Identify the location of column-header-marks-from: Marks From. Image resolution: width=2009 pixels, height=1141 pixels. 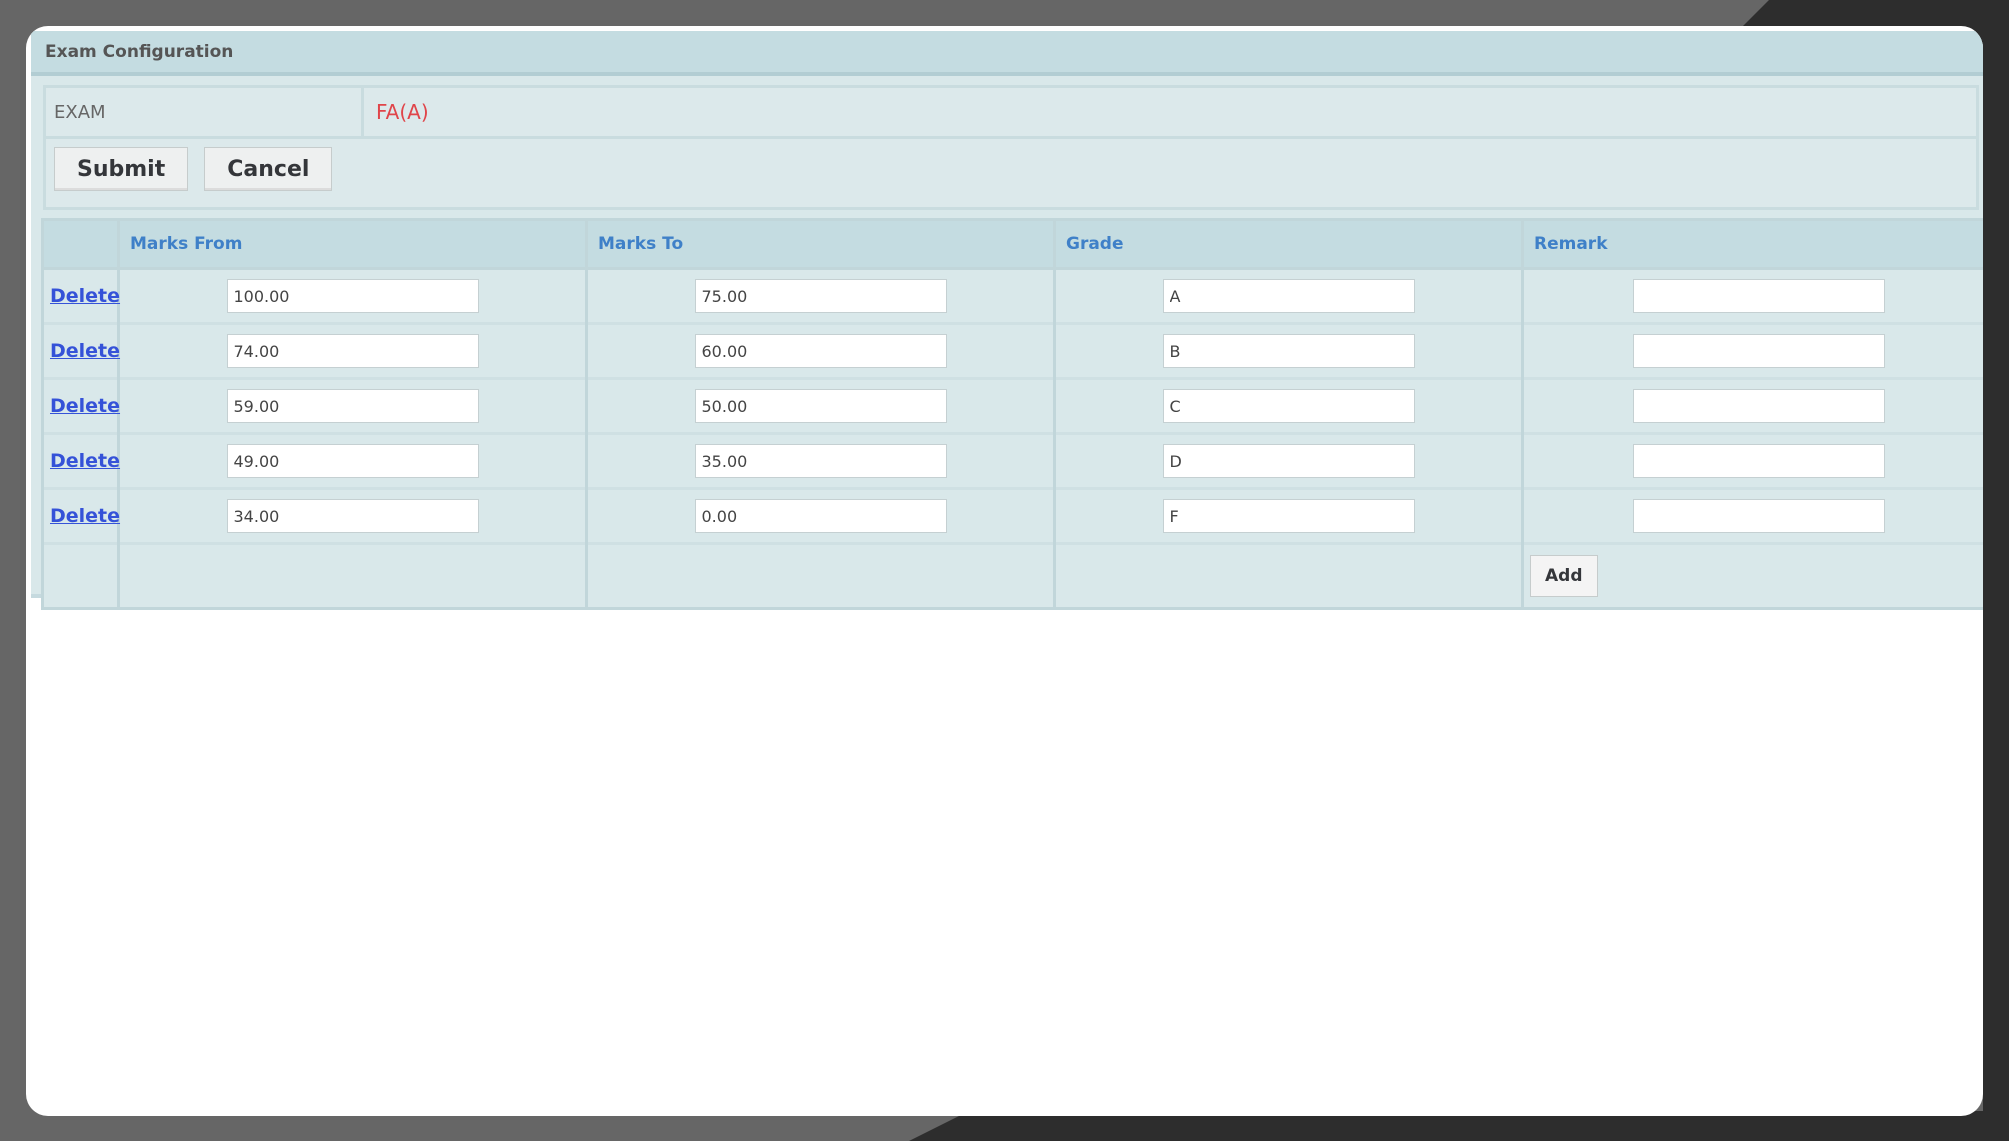
(352, 244).